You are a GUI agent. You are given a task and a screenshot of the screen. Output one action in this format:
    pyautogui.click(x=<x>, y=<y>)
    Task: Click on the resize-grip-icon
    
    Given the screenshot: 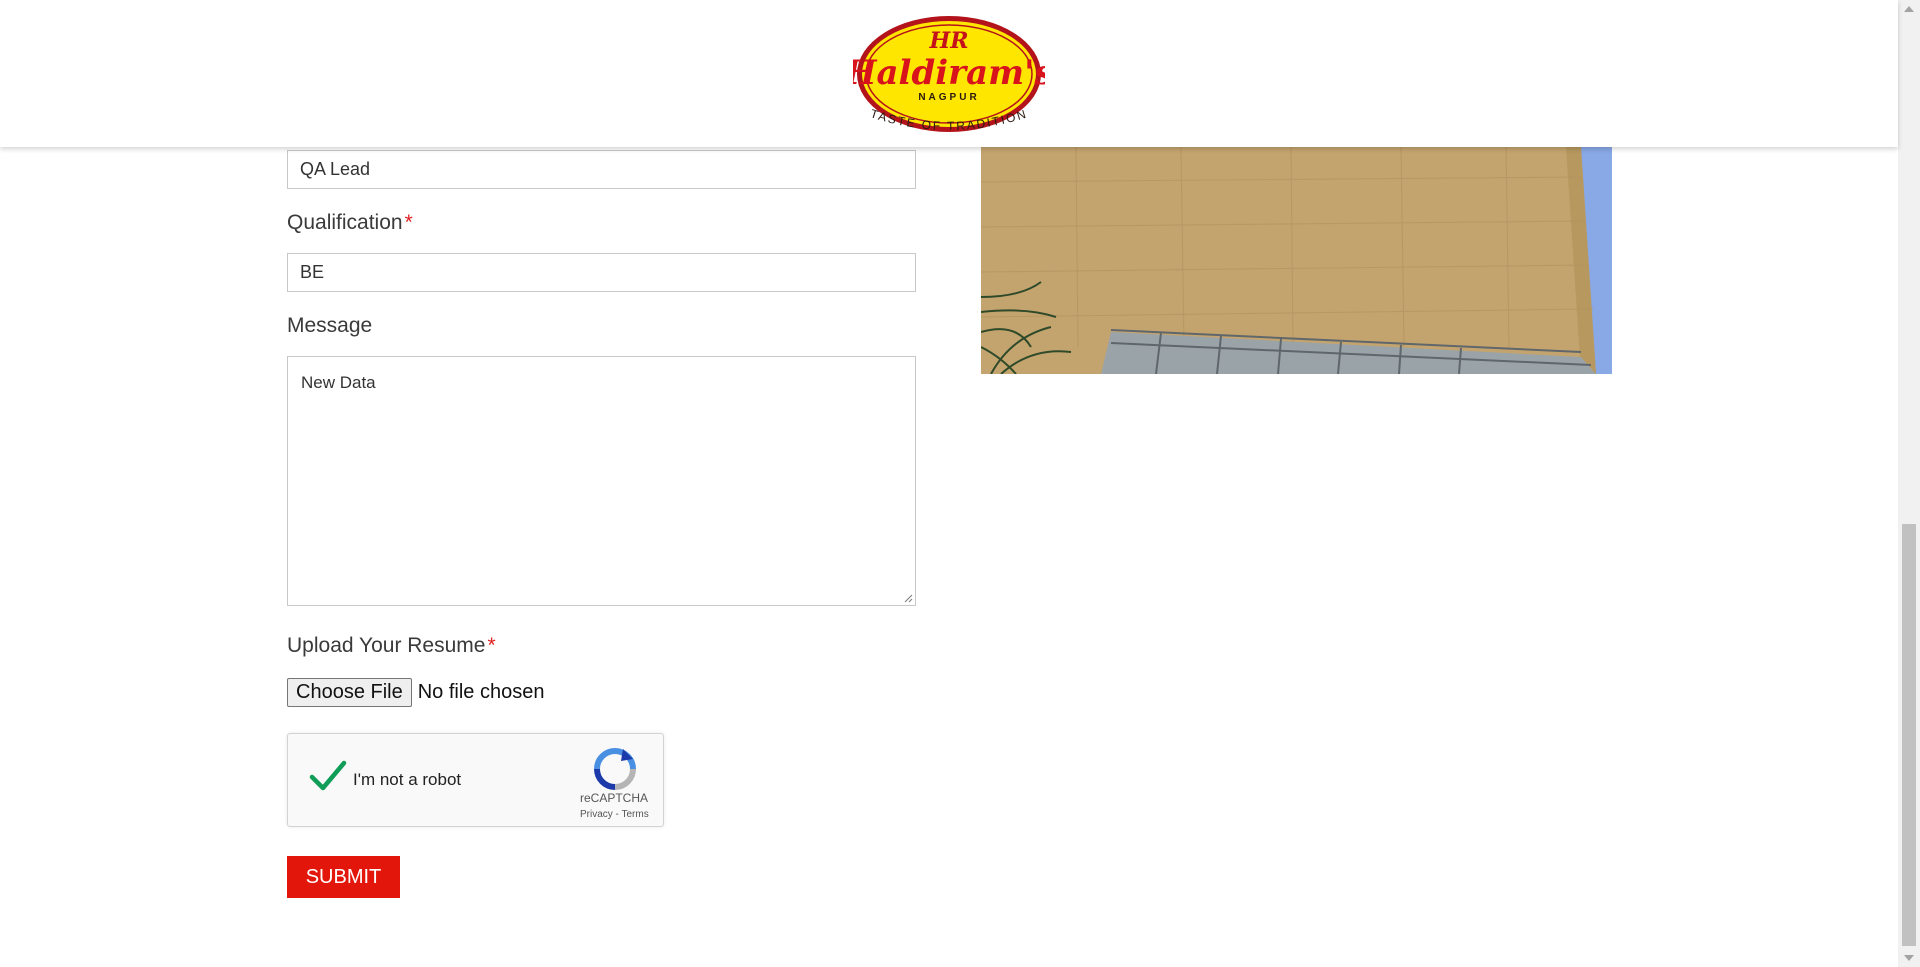 What is the action you would take?
    pyautogui.click(x=908, y=598)
    